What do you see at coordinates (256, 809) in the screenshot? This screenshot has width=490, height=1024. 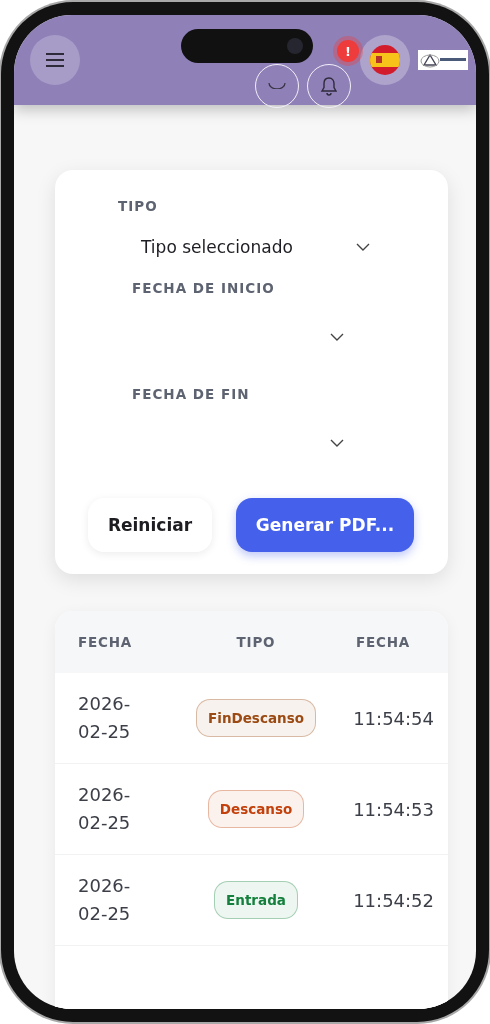 I see `type-tag: Descanso` at bounding box center [256, 809].